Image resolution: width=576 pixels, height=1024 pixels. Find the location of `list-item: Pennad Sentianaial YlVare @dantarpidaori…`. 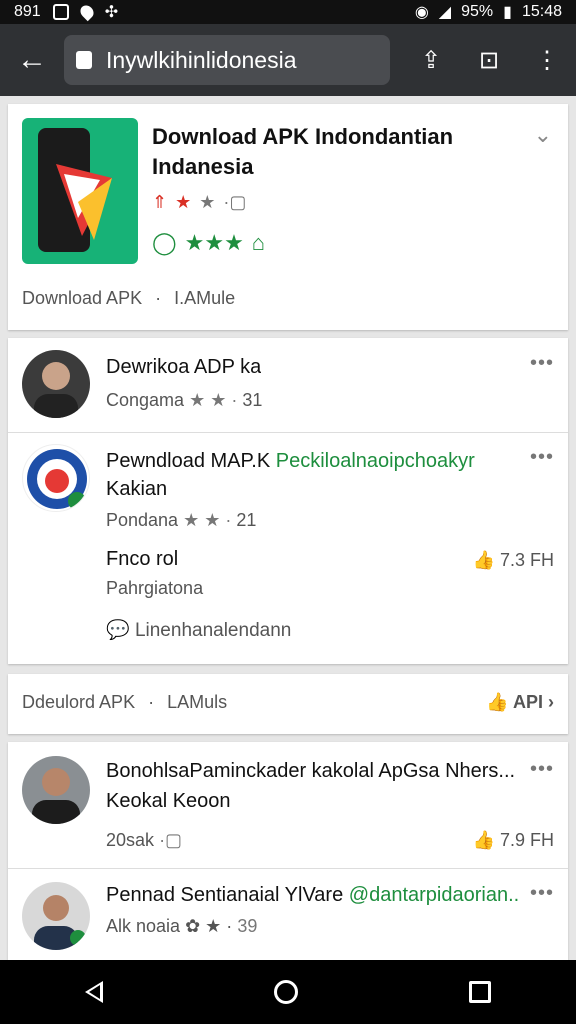

list-item: Pennad Sentianaial YlVare @dantarpidaori… is located at coordinates (288, 915).